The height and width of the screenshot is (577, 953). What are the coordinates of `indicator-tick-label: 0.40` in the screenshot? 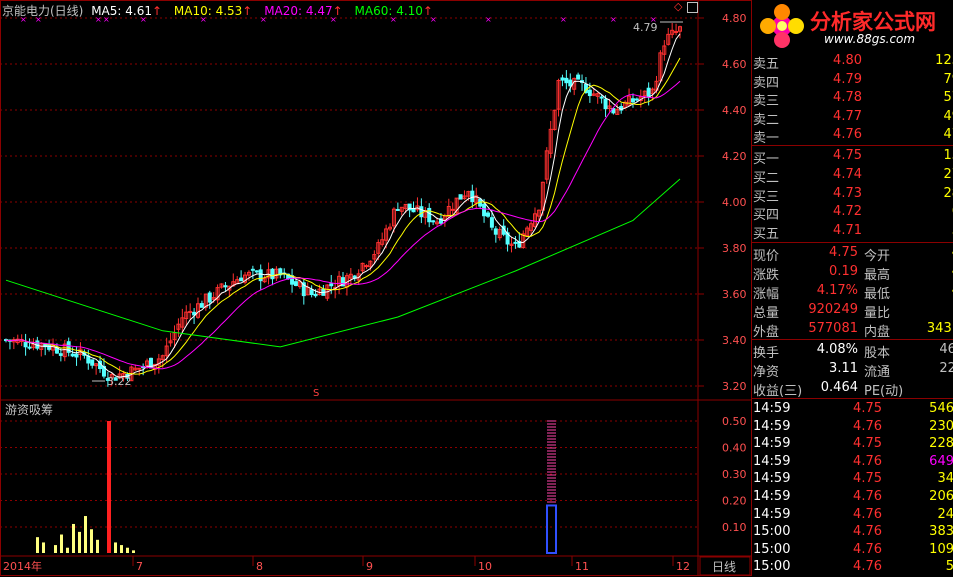 It's located at (734, 448).